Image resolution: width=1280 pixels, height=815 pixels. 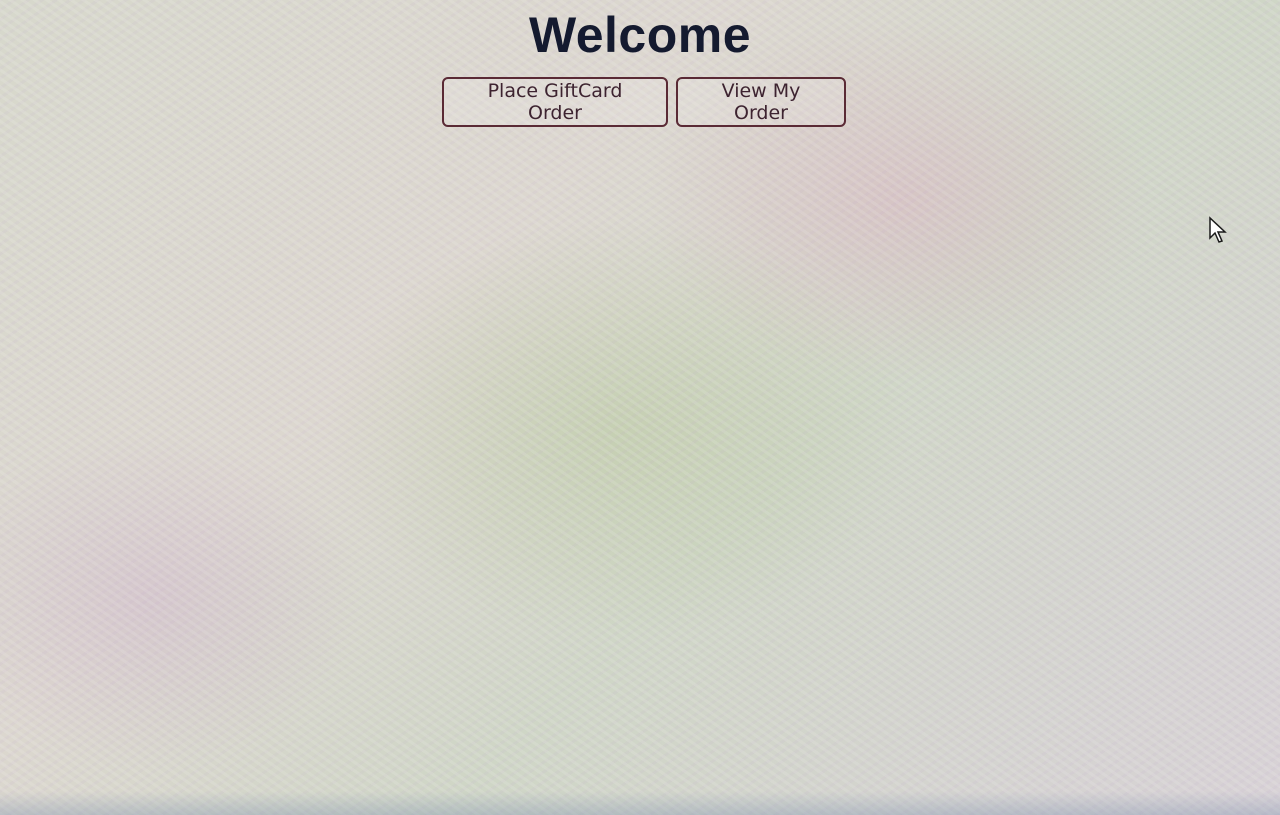 I want to click on page-title: Welcome, so click(x=640, y=35).